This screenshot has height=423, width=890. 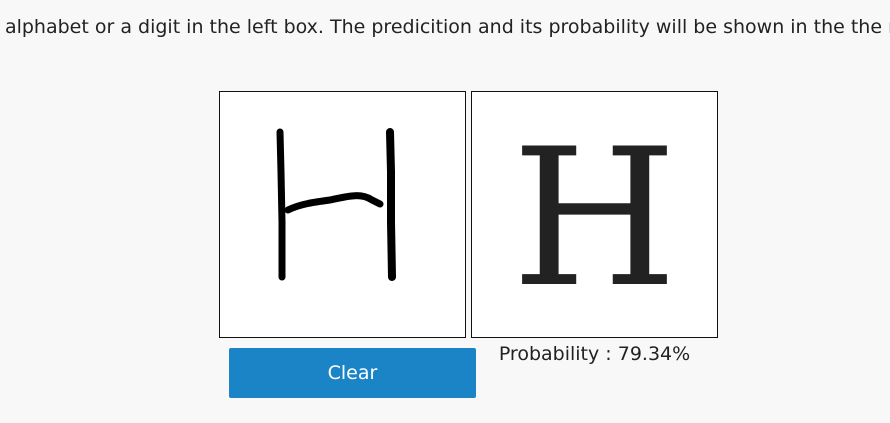 I want to click on handwritten-strokes, so click(x=336, y=204).